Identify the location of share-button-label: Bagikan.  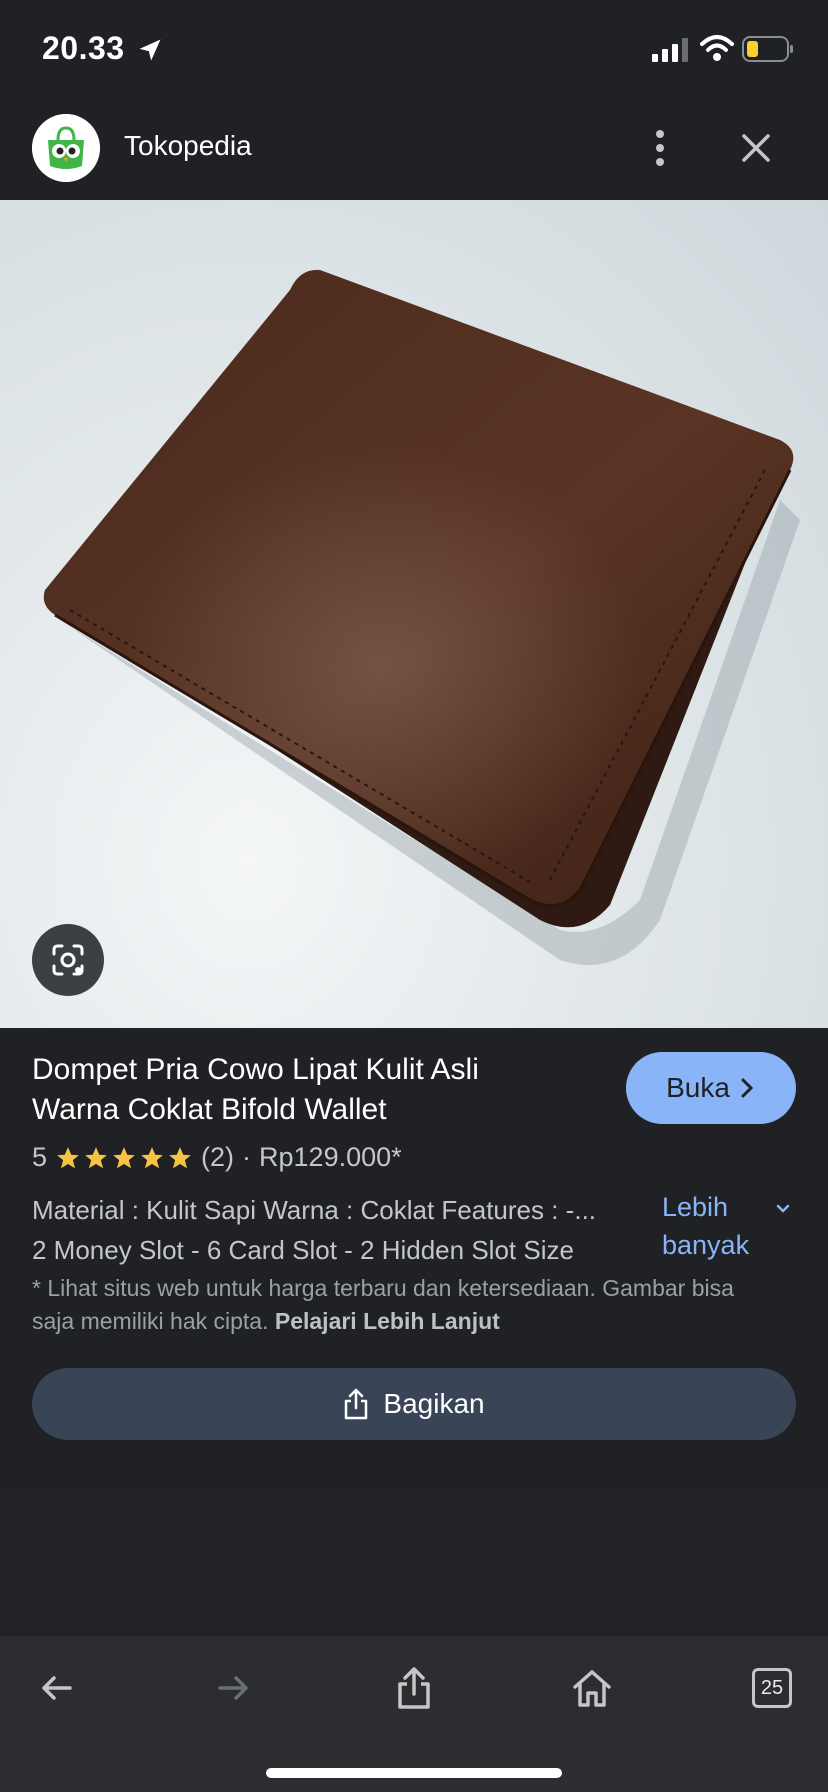
(434, 1403).